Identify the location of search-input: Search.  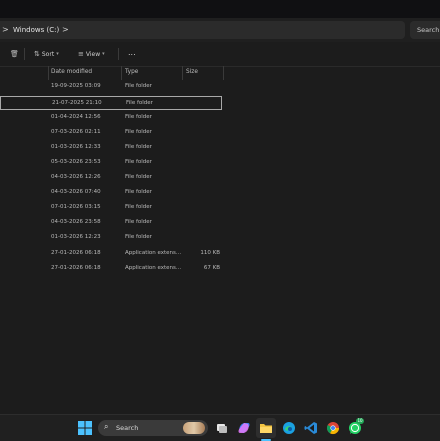
(425, 30).